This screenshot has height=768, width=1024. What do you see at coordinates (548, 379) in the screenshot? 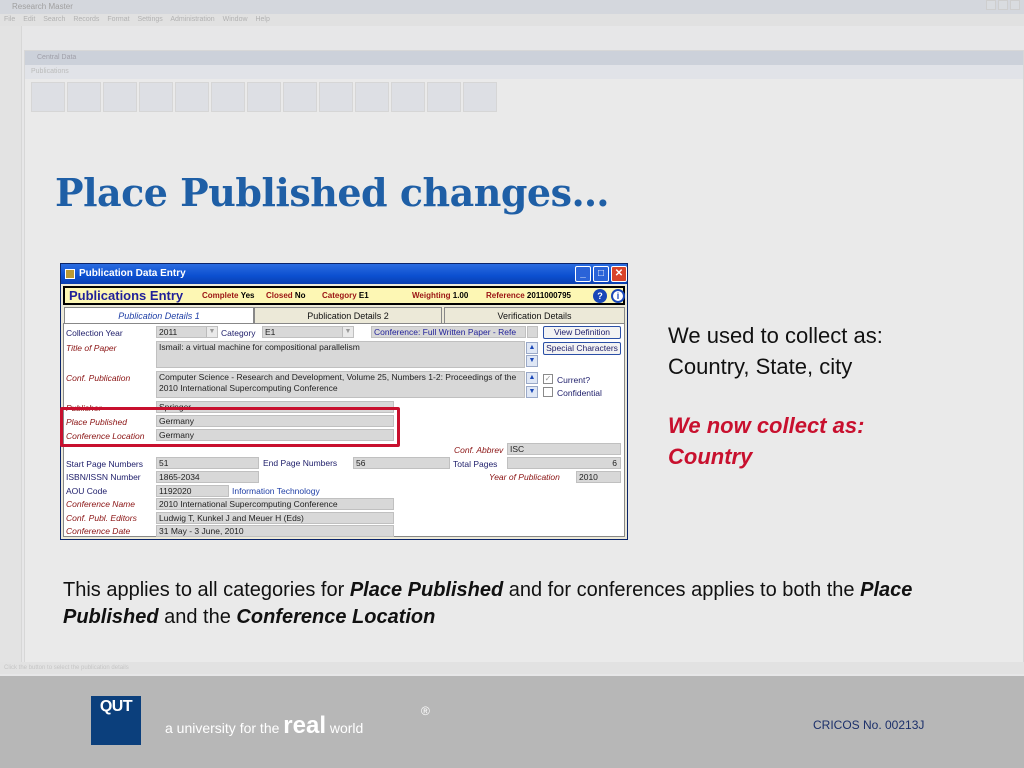
I see `current-checkbox: ✓` at bounding box center [548, 379].